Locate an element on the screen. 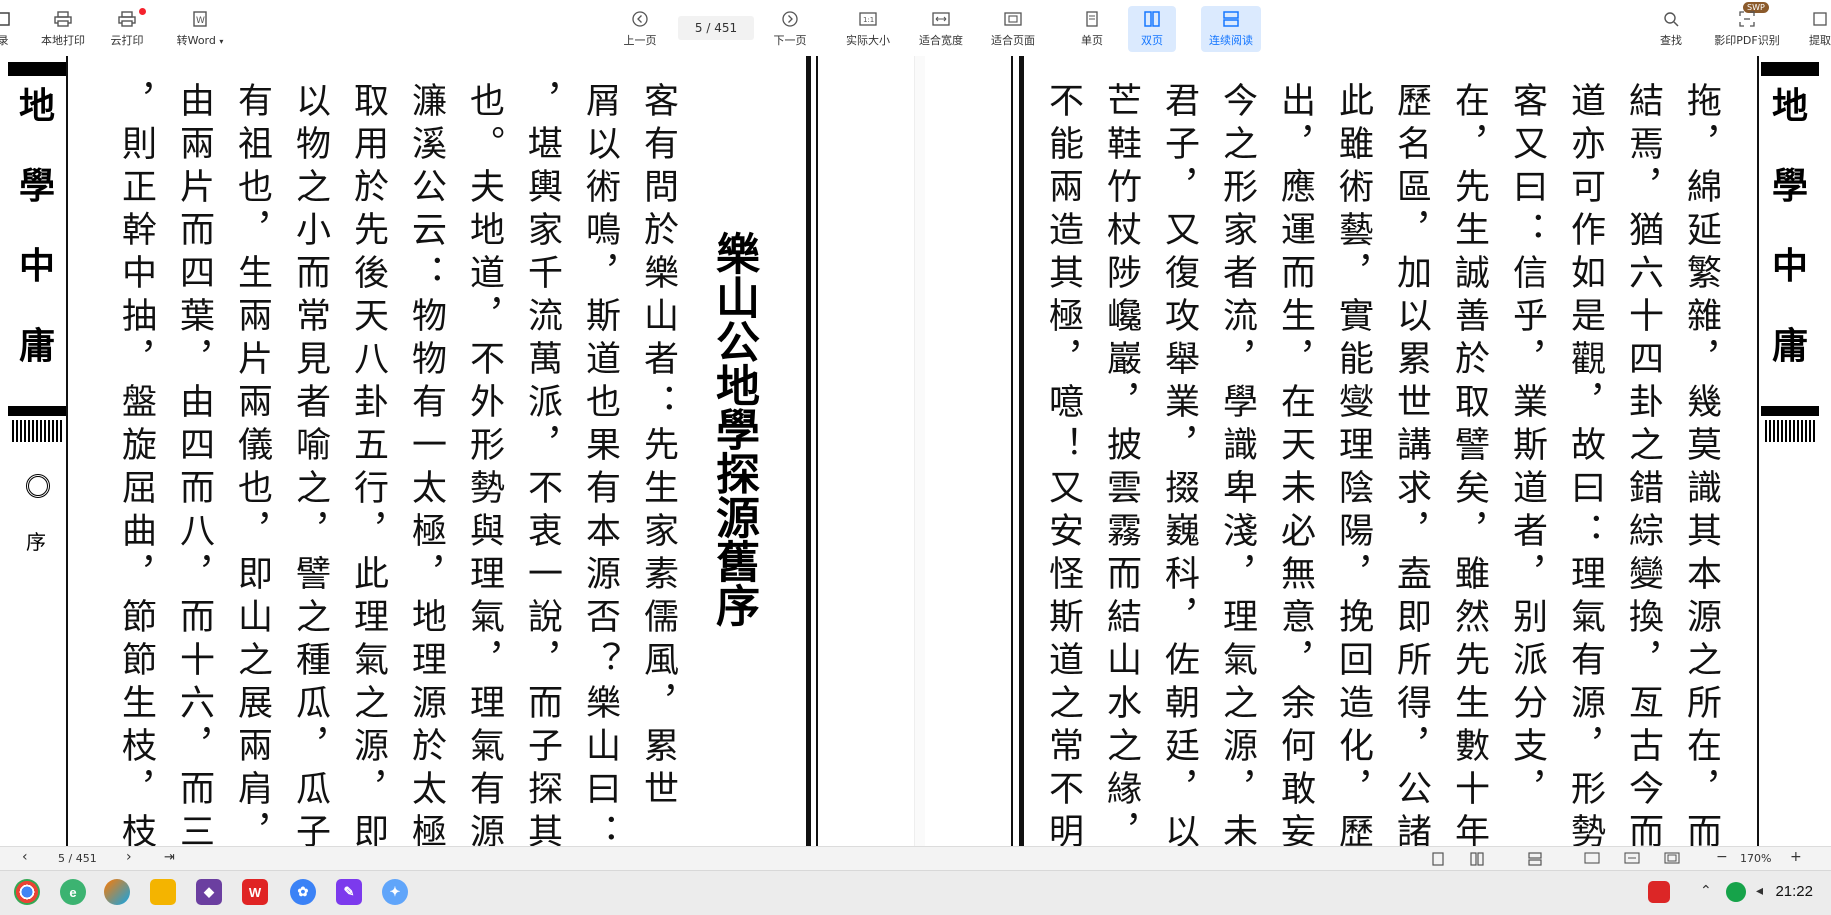 The image size is (1831, 915). taskbar-clock: 21:22 is located at coordinates (1794, 891).